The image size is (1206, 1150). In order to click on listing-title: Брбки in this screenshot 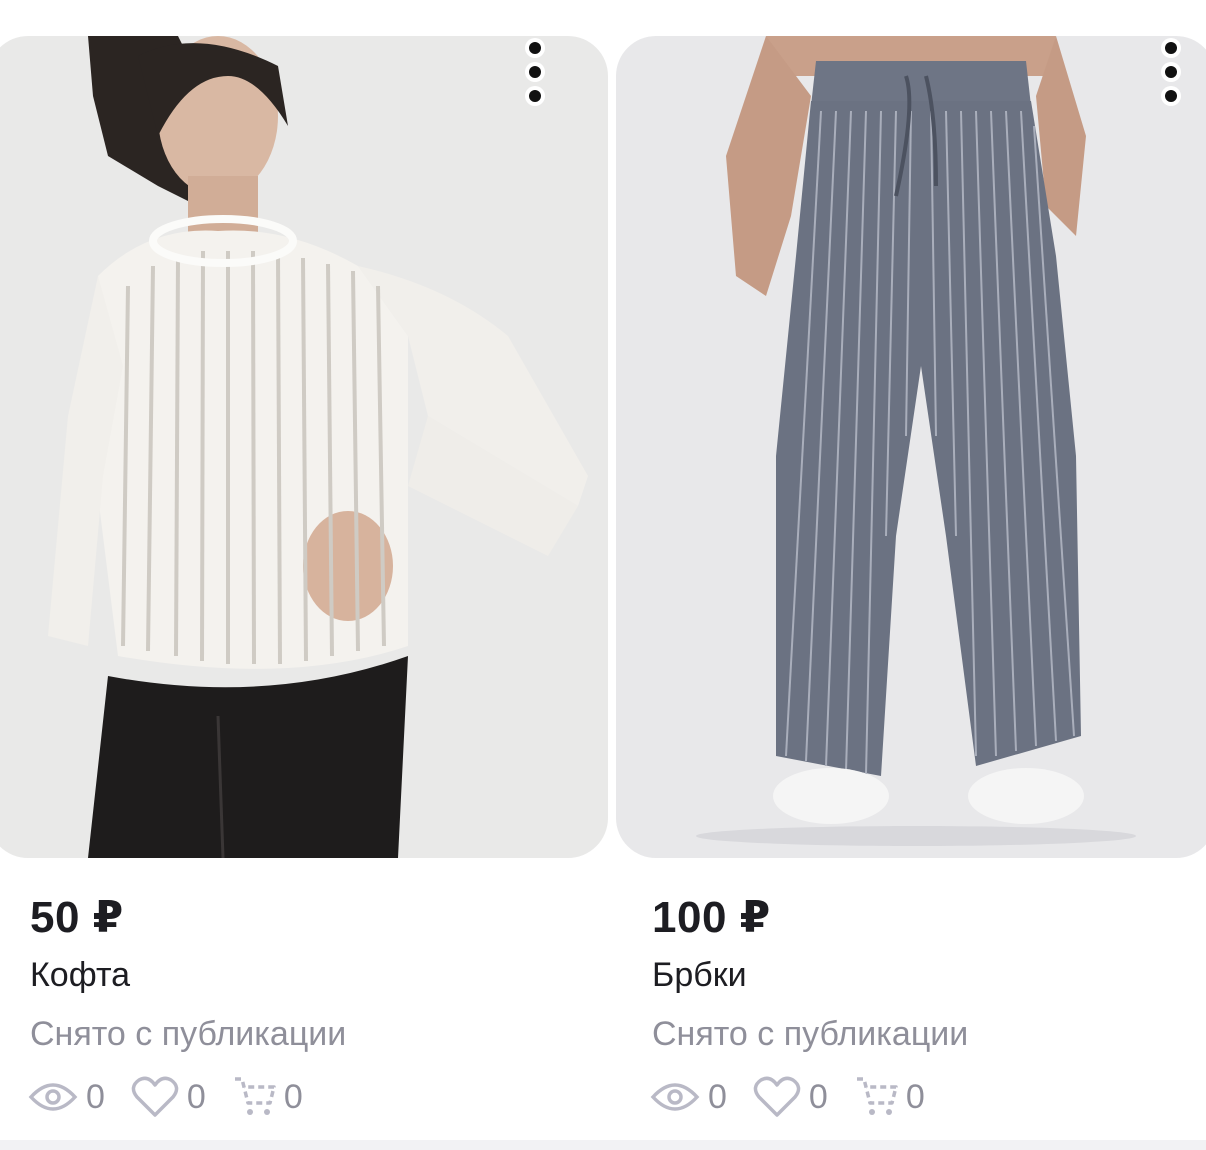, I will do `click(699, 975)`.